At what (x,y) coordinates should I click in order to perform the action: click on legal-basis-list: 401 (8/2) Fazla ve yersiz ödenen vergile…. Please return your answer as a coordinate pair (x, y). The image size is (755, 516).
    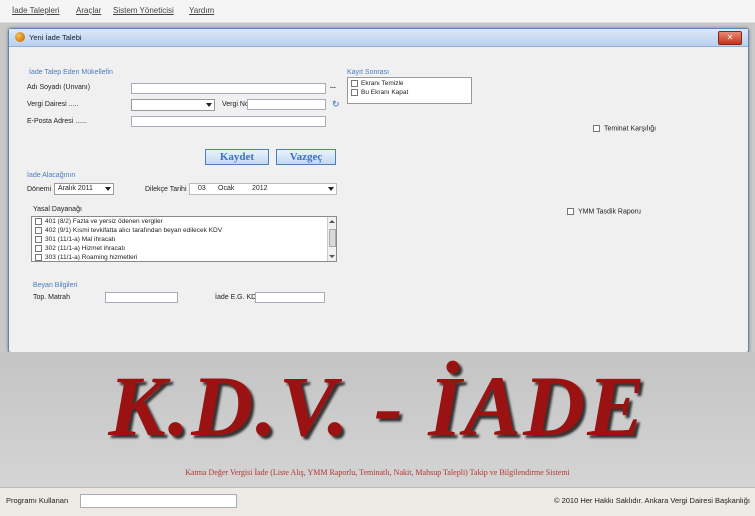
    Looking at the image, I should click on (184, 239).